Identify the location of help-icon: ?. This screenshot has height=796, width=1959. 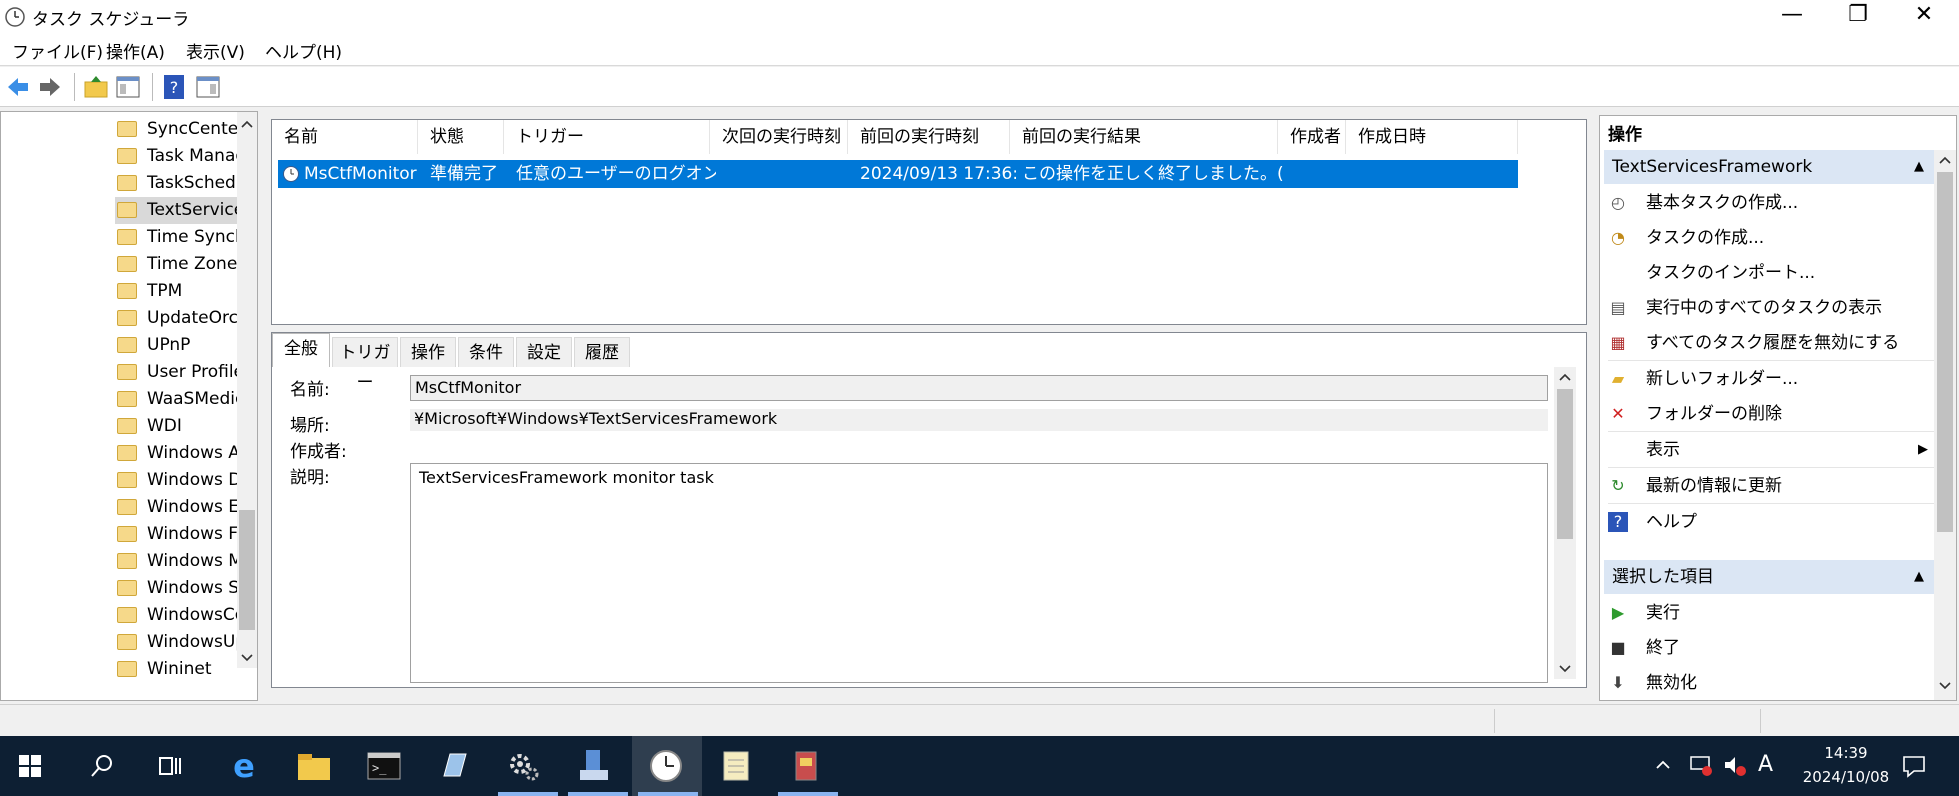
(174, 87).